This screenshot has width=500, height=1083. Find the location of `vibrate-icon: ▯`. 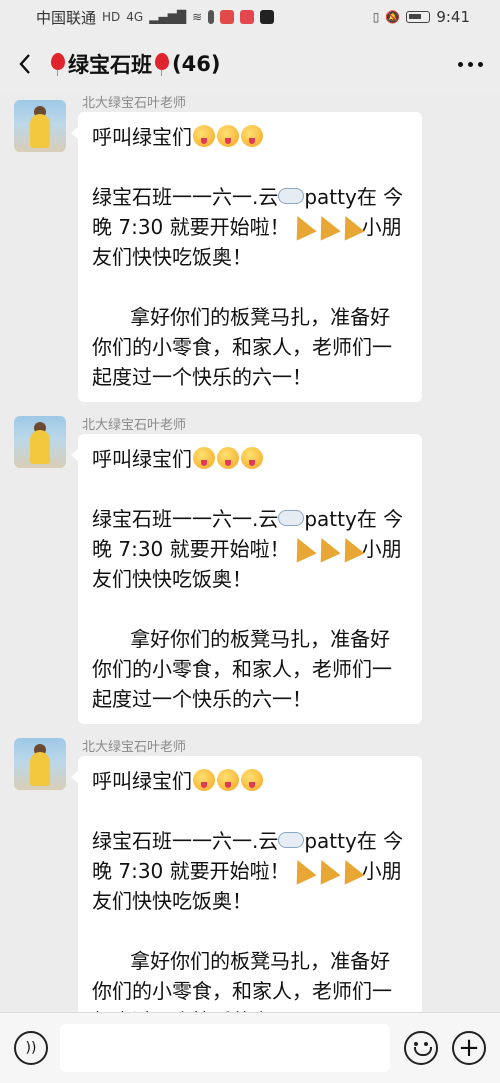

vibrate-icon: ▯ is located at coordinates (376, 17).